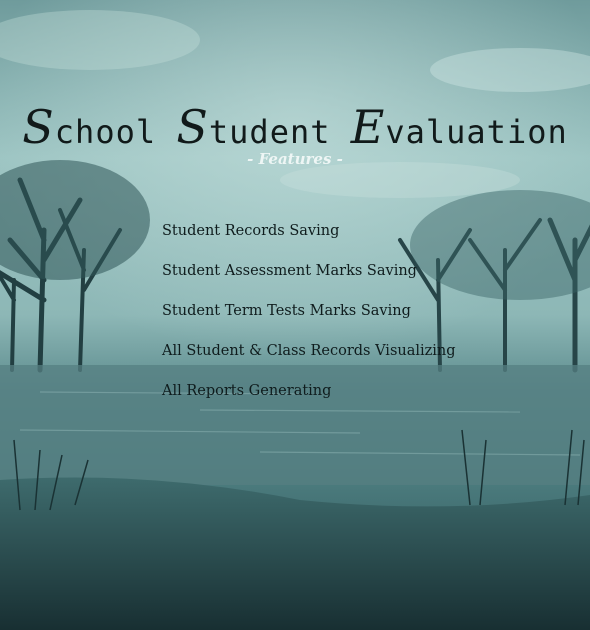 This screenshot has width=590, height=630. I want to click on title-word-3-rest: valuation, so click(476, 132).